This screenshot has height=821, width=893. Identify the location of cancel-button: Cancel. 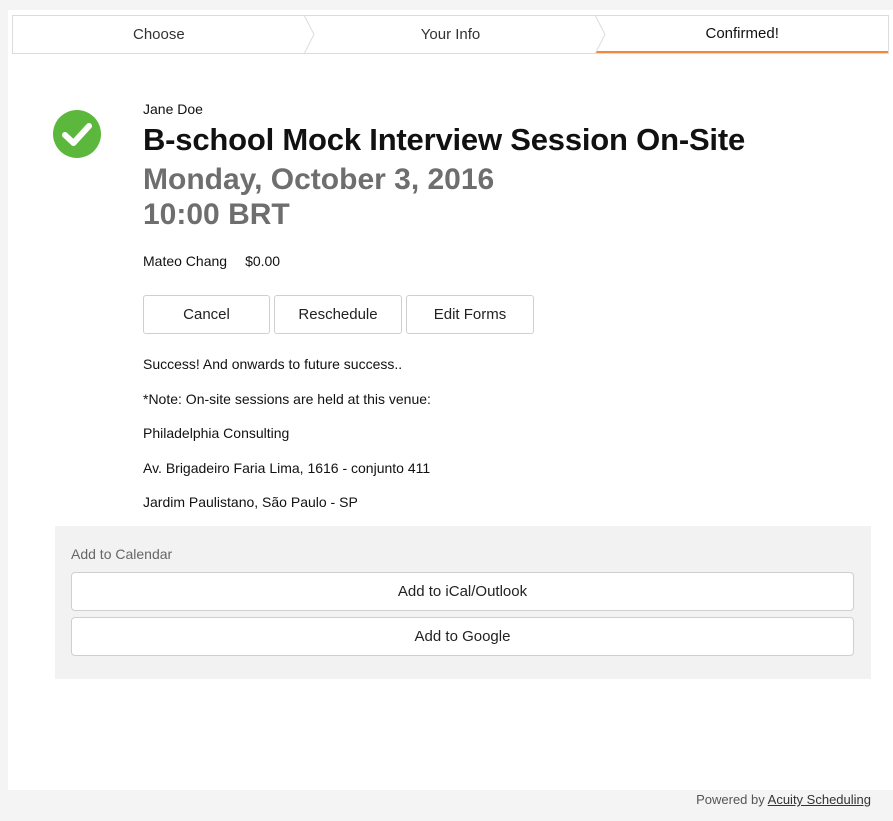
(206, 314).